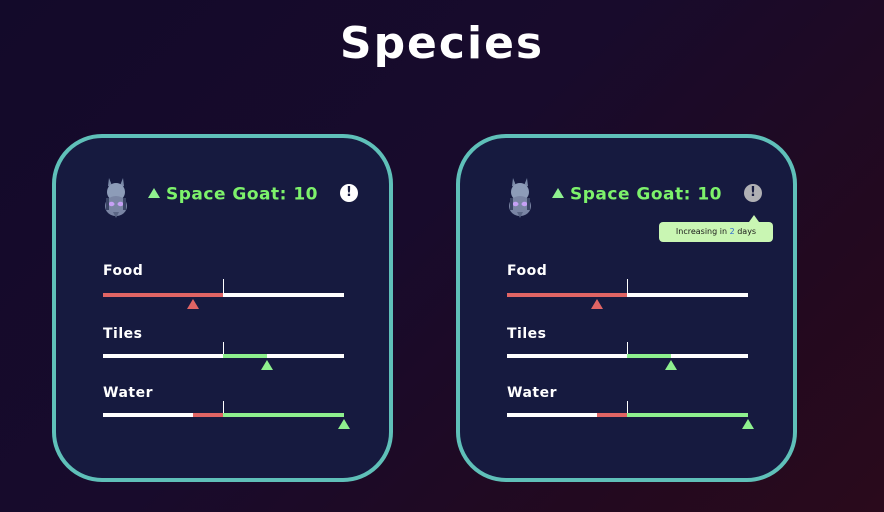 This screenshot has height=512, width=884. Describe the element at coordinates (745, 231) in the screenshot. I see `tooltip-suffix: days` at that location.